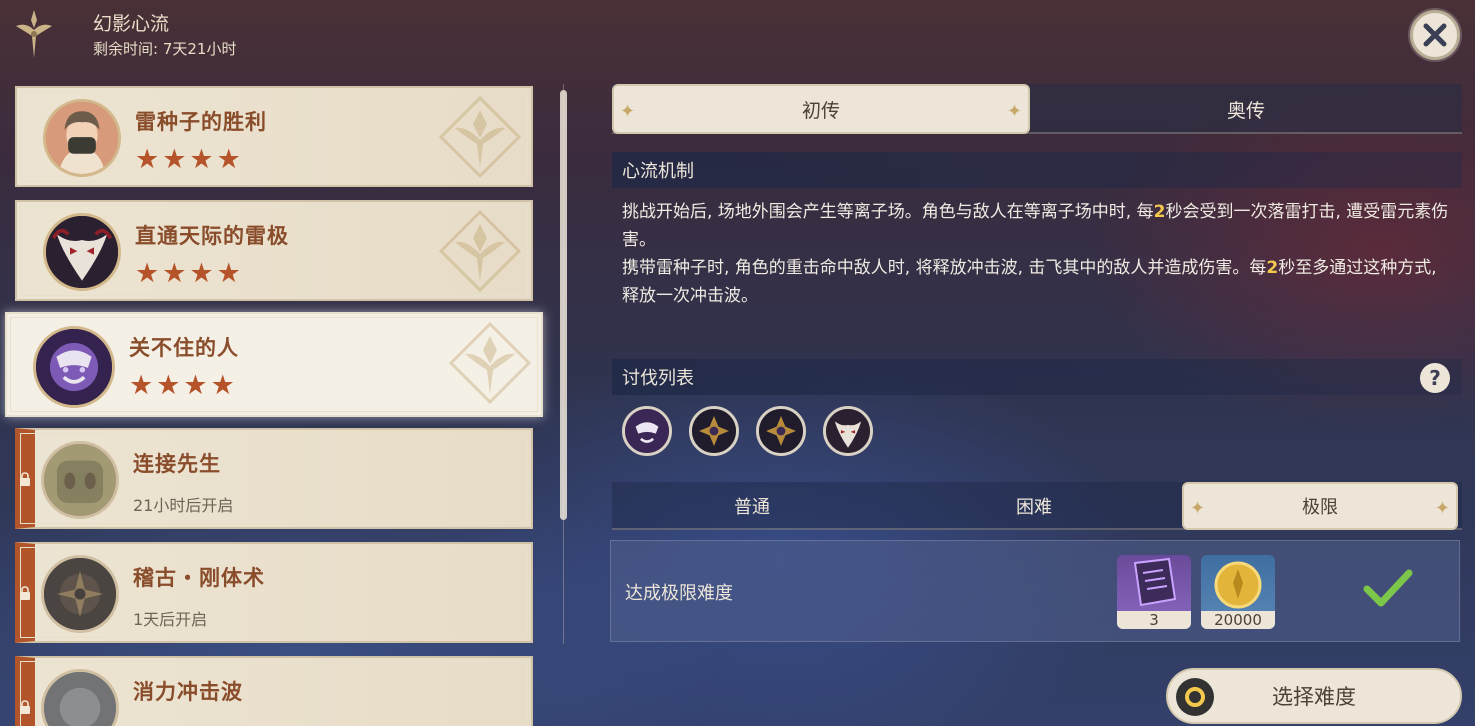 The width and height of the screenshot is (1475, 726). Describe the element at coordinates (563, 305) in the screenshot. I see `scroll-thumb` at that location.